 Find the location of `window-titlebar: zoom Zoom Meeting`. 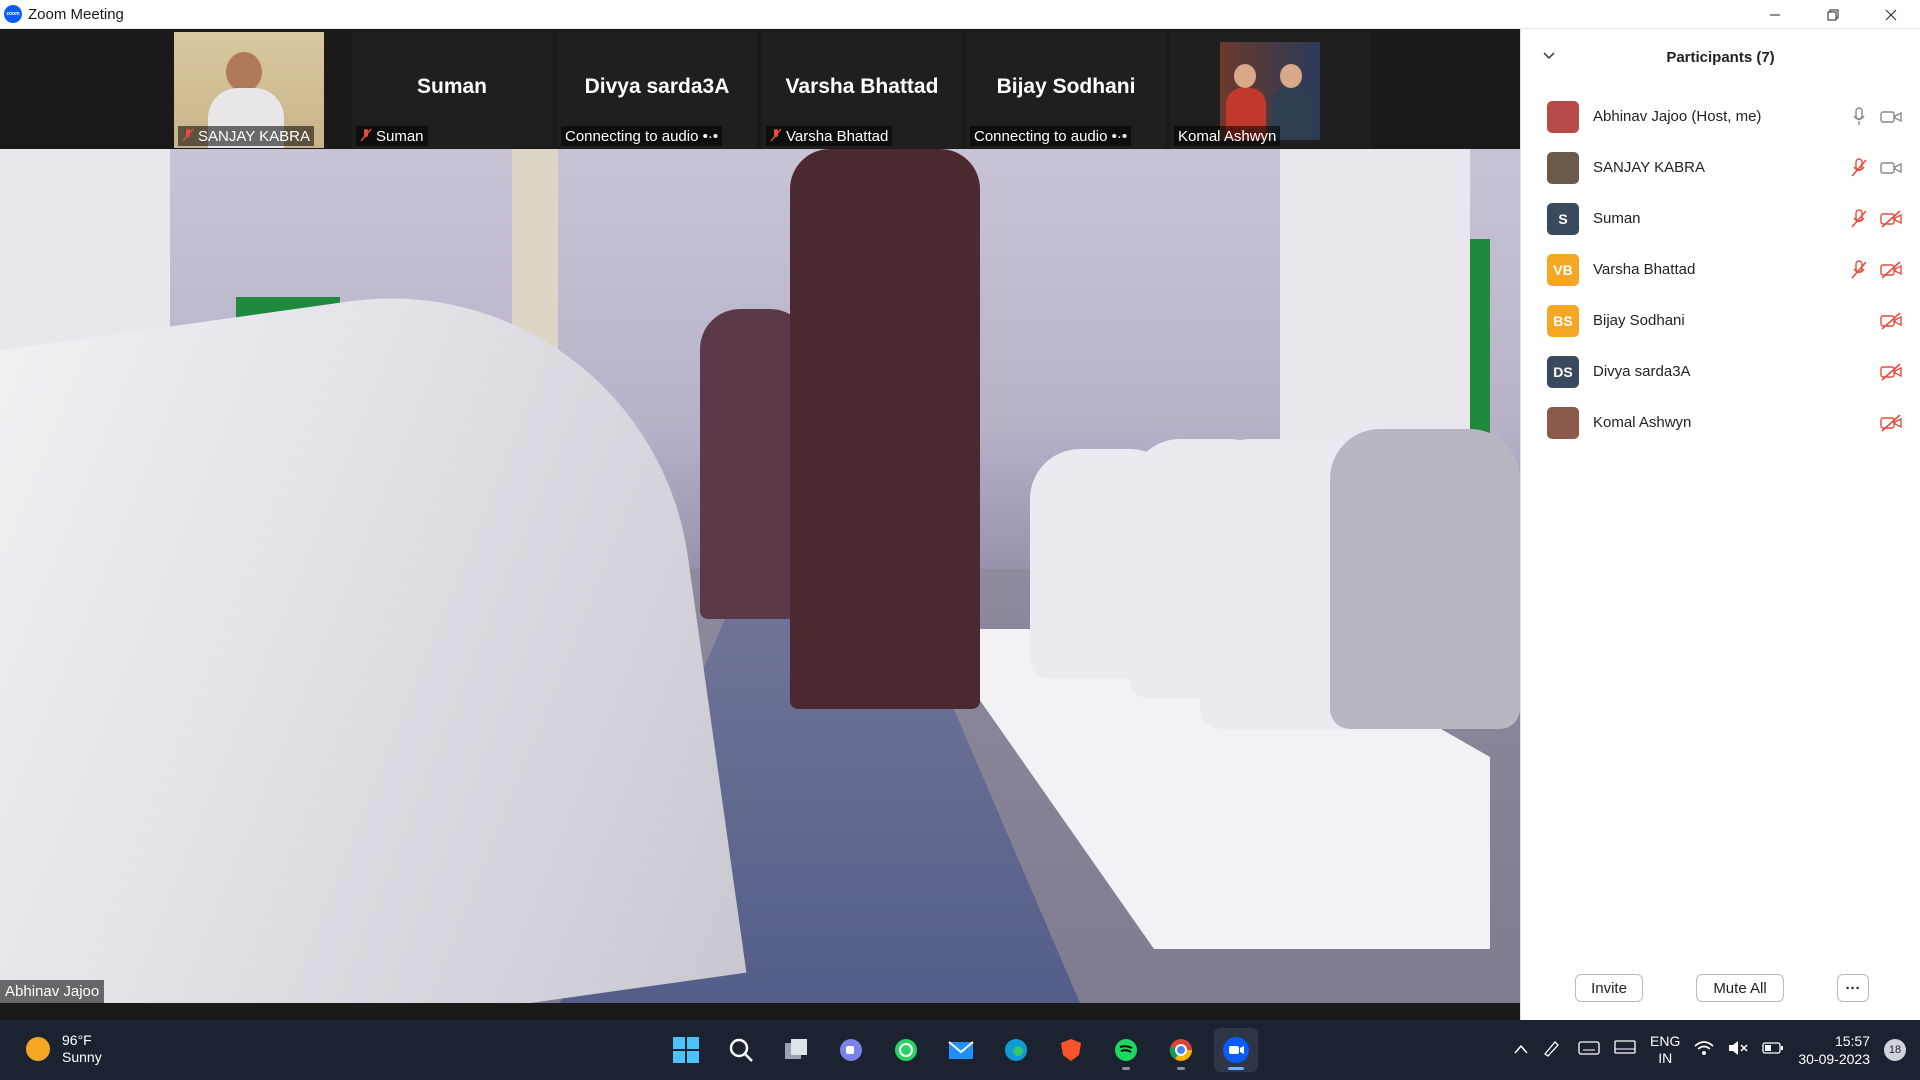

window-titlebar: zoom Zoom Meeting is located at coordinates (960, 14).